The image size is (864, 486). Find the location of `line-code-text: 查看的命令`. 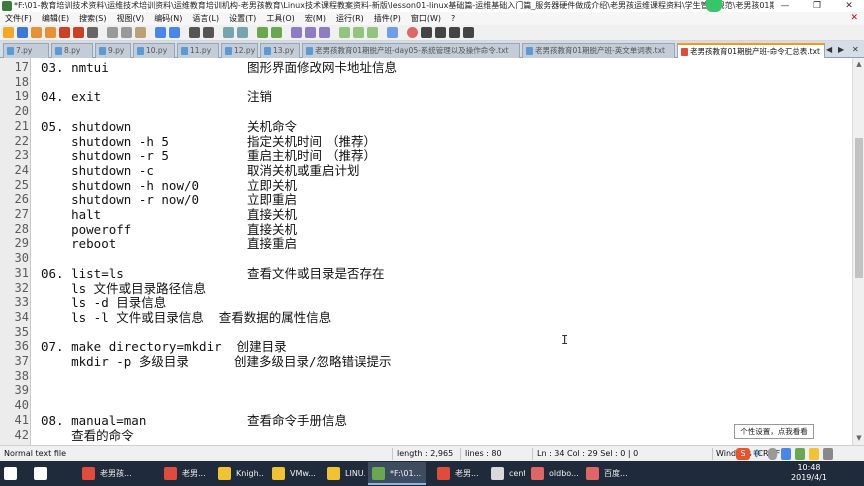

line-code-text: 查看的命令 is located at coordinates (87, 435).